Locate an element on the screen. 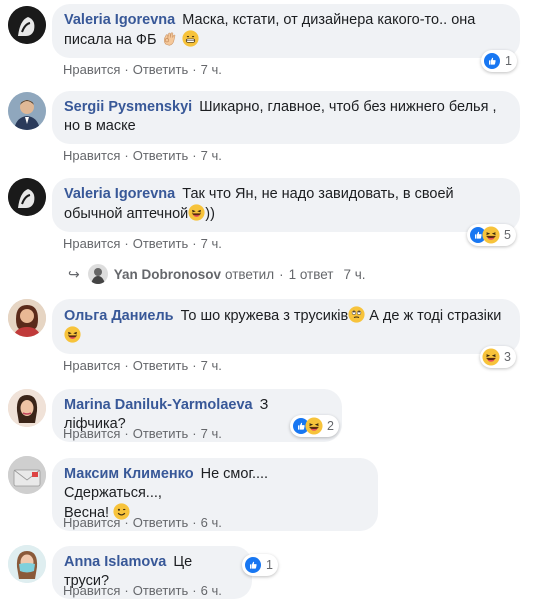 The image size is (550, 602). comment-text-tail: )) is located at coordinates (210, 214).